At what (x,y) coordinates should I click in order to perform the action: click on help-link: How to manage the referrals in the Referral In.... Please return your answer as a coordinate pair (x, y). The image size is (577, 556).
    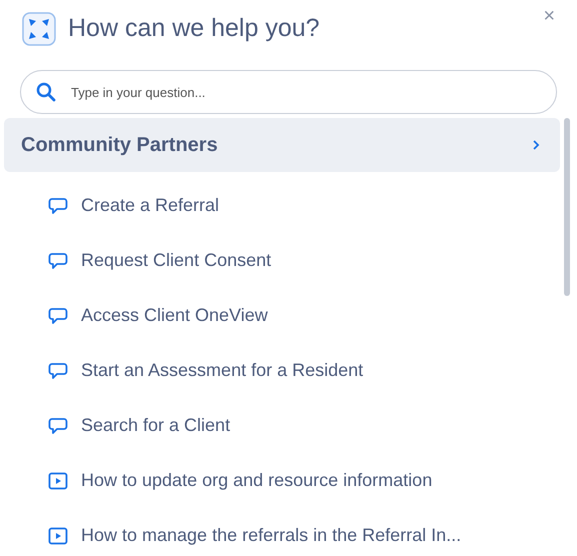
    Looking at the image, I should click on (304, 532).